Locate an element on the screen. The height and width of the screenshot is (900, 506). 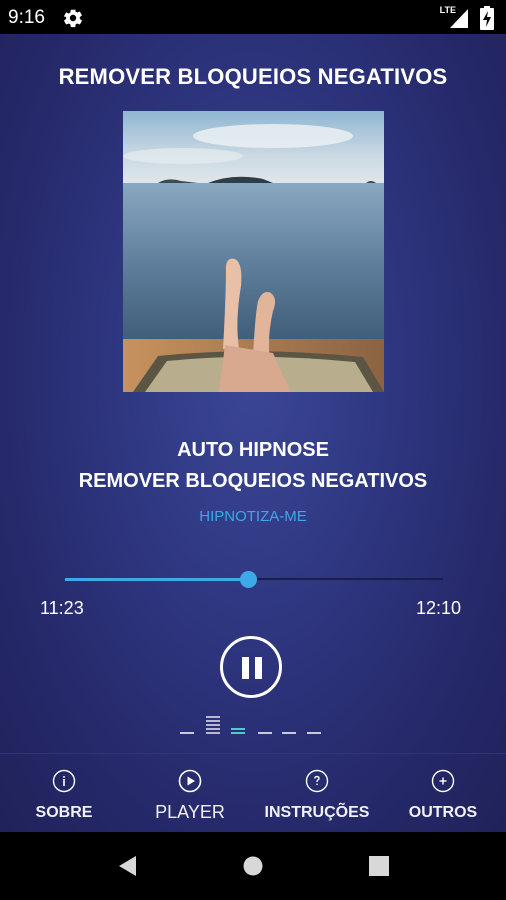
page-title: REMOVER BLOQUEIOS NEGATIVOS is located at coordinates (253, 76).